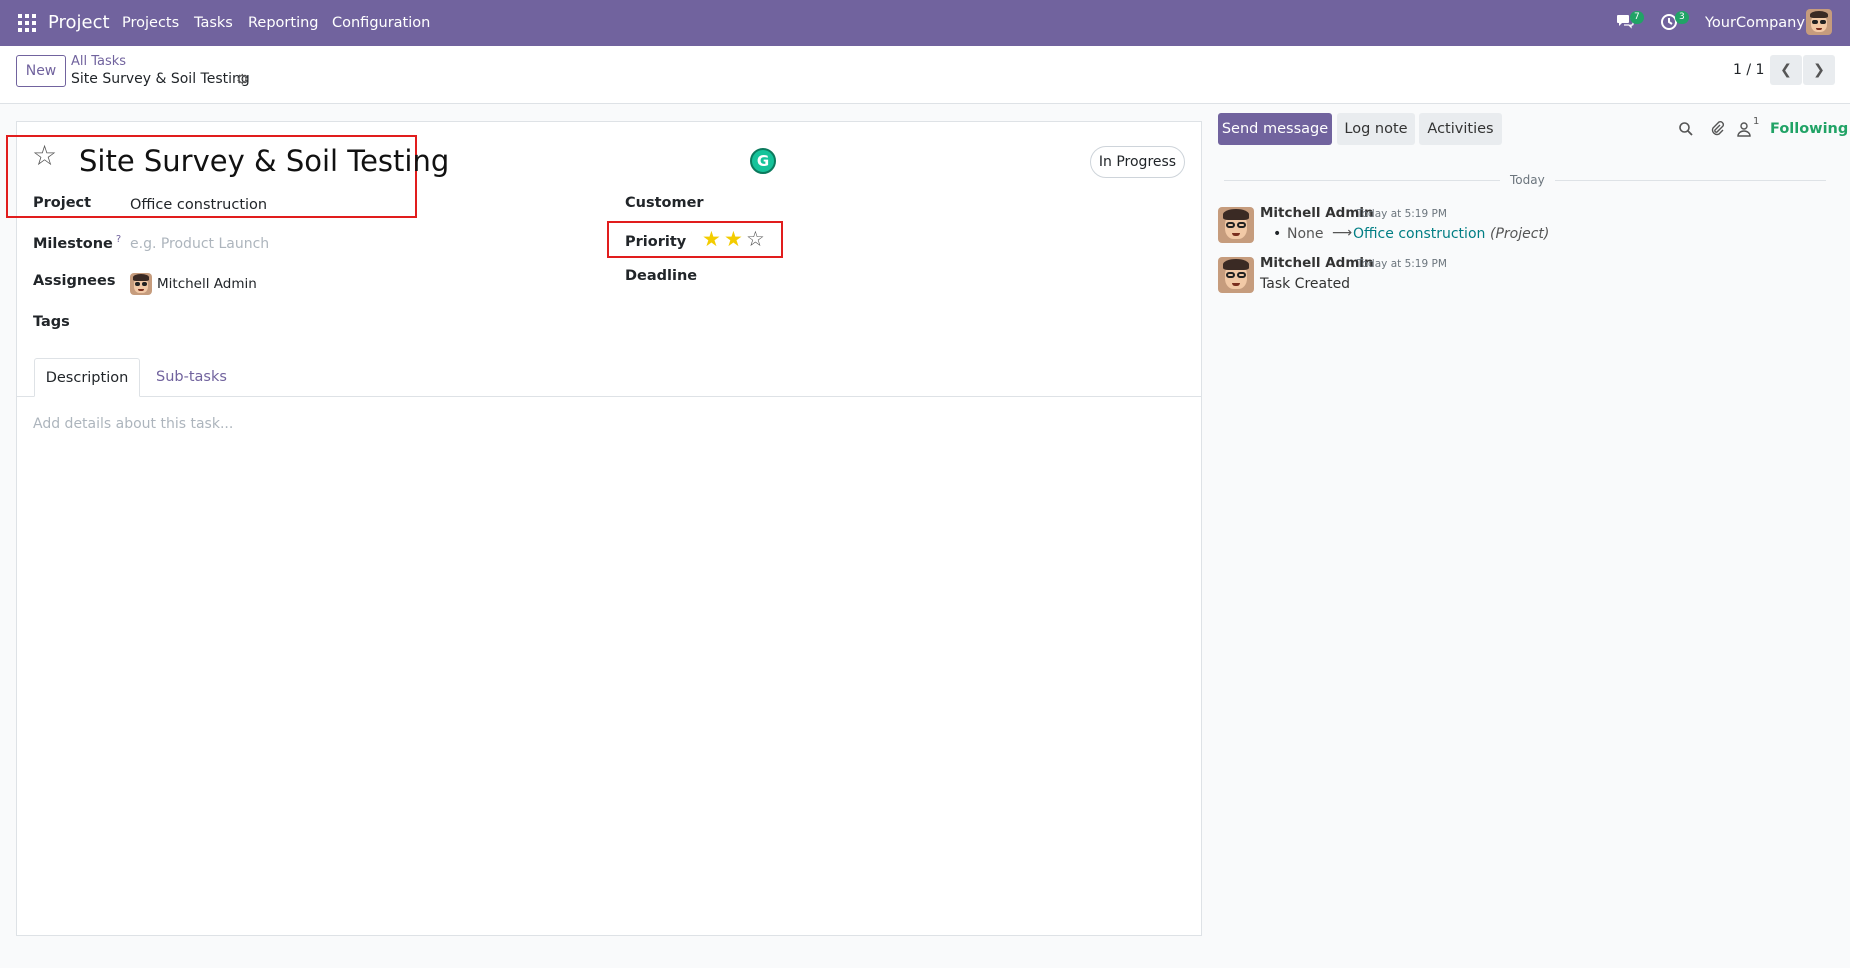 Image resolution: width=1850 pixels, height=968 pixels. Describe the element at coordinates (1520, 234) in the screenshot. I see `tracking-field-name: (Project)` at that location.